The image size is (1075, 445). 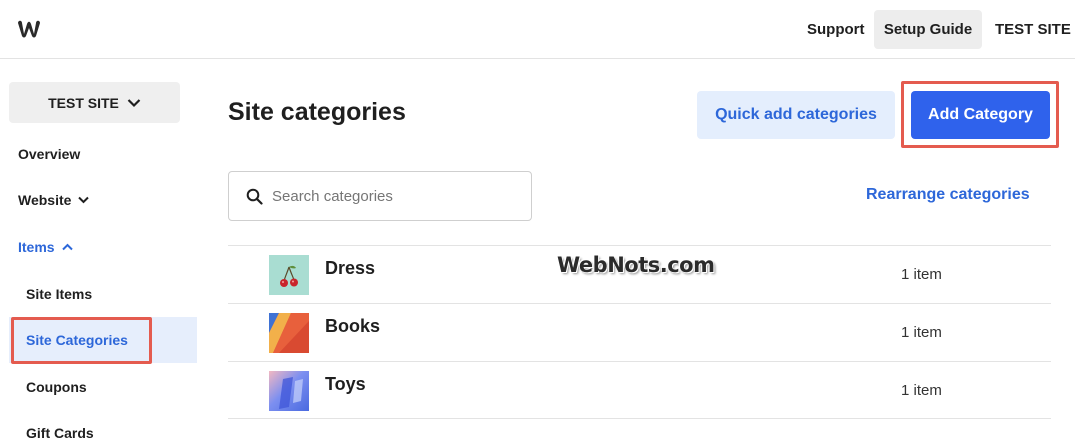 I want to click on weebly-logo-icon, so click(x=29, y=29).